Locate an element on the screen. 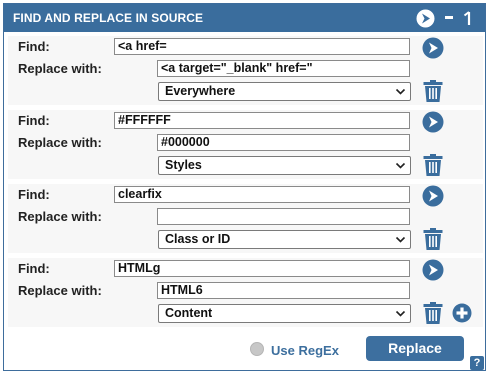 This screenshot has height=376, width=491. scope-select: Content is located at coordinates (284, 313).